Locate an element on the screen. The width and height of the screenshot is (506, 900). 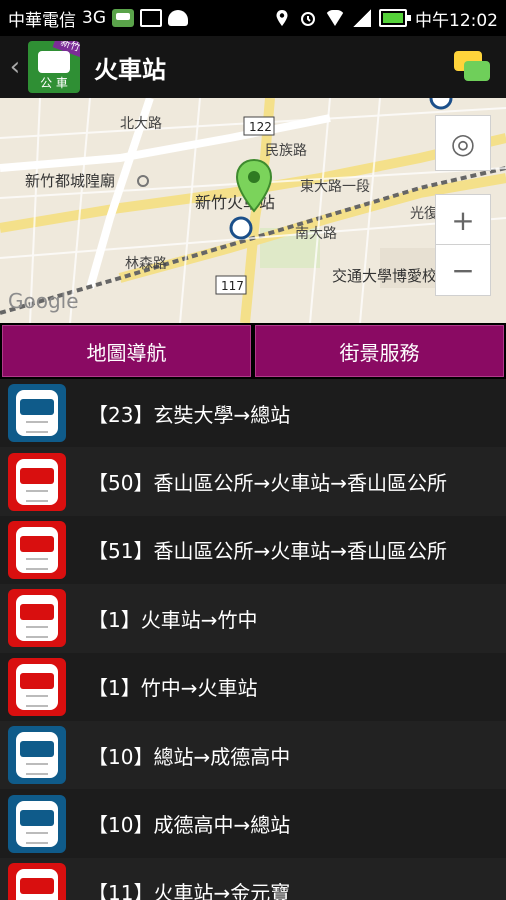
route-item: 【51】香山區公所→火車站→香山區公所 is located at coordinates (253, 550).